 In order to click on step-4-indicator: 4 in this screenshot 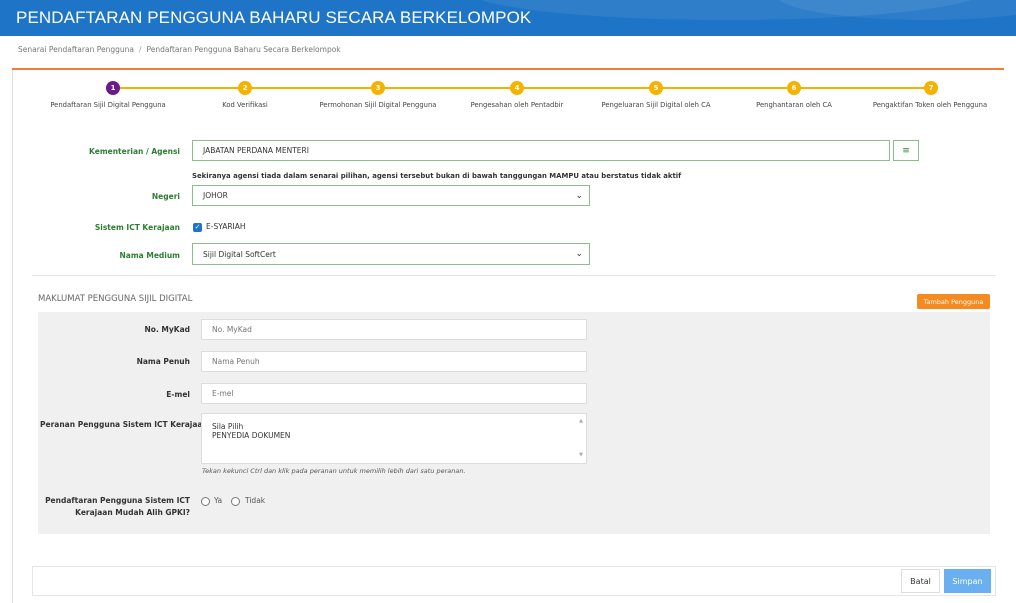, I will do `click(517, 88)`.